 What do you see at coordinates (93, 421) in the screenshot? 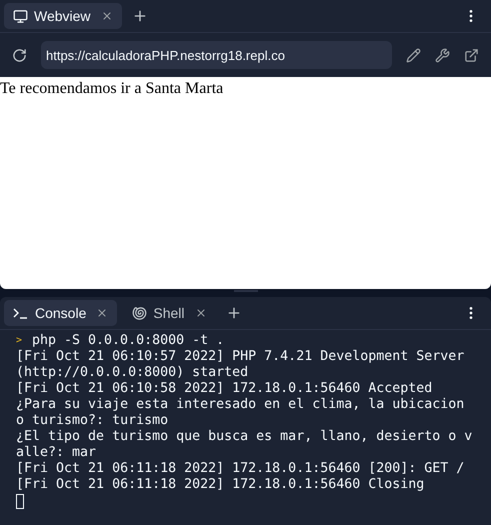
I see `console-line: o turismo?: turismo` at bounding box center [93, 421].